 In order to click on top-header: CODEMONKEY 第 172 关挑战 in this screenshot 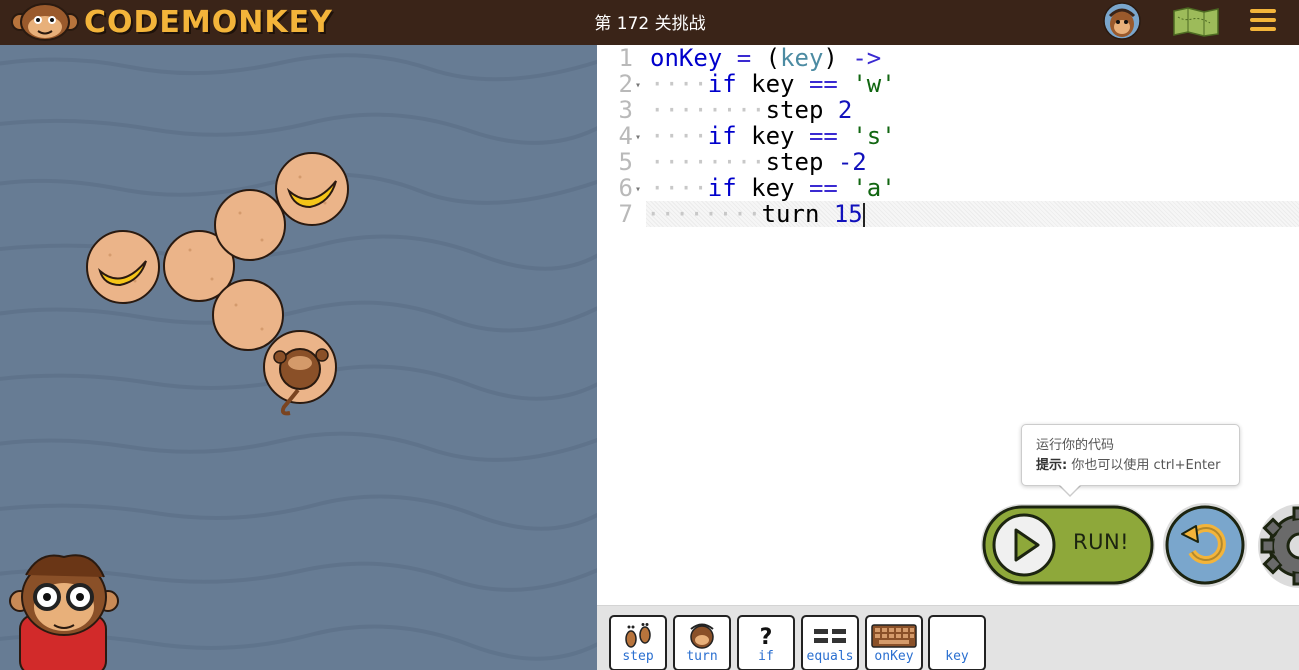, I will do `click(649, 22)`.